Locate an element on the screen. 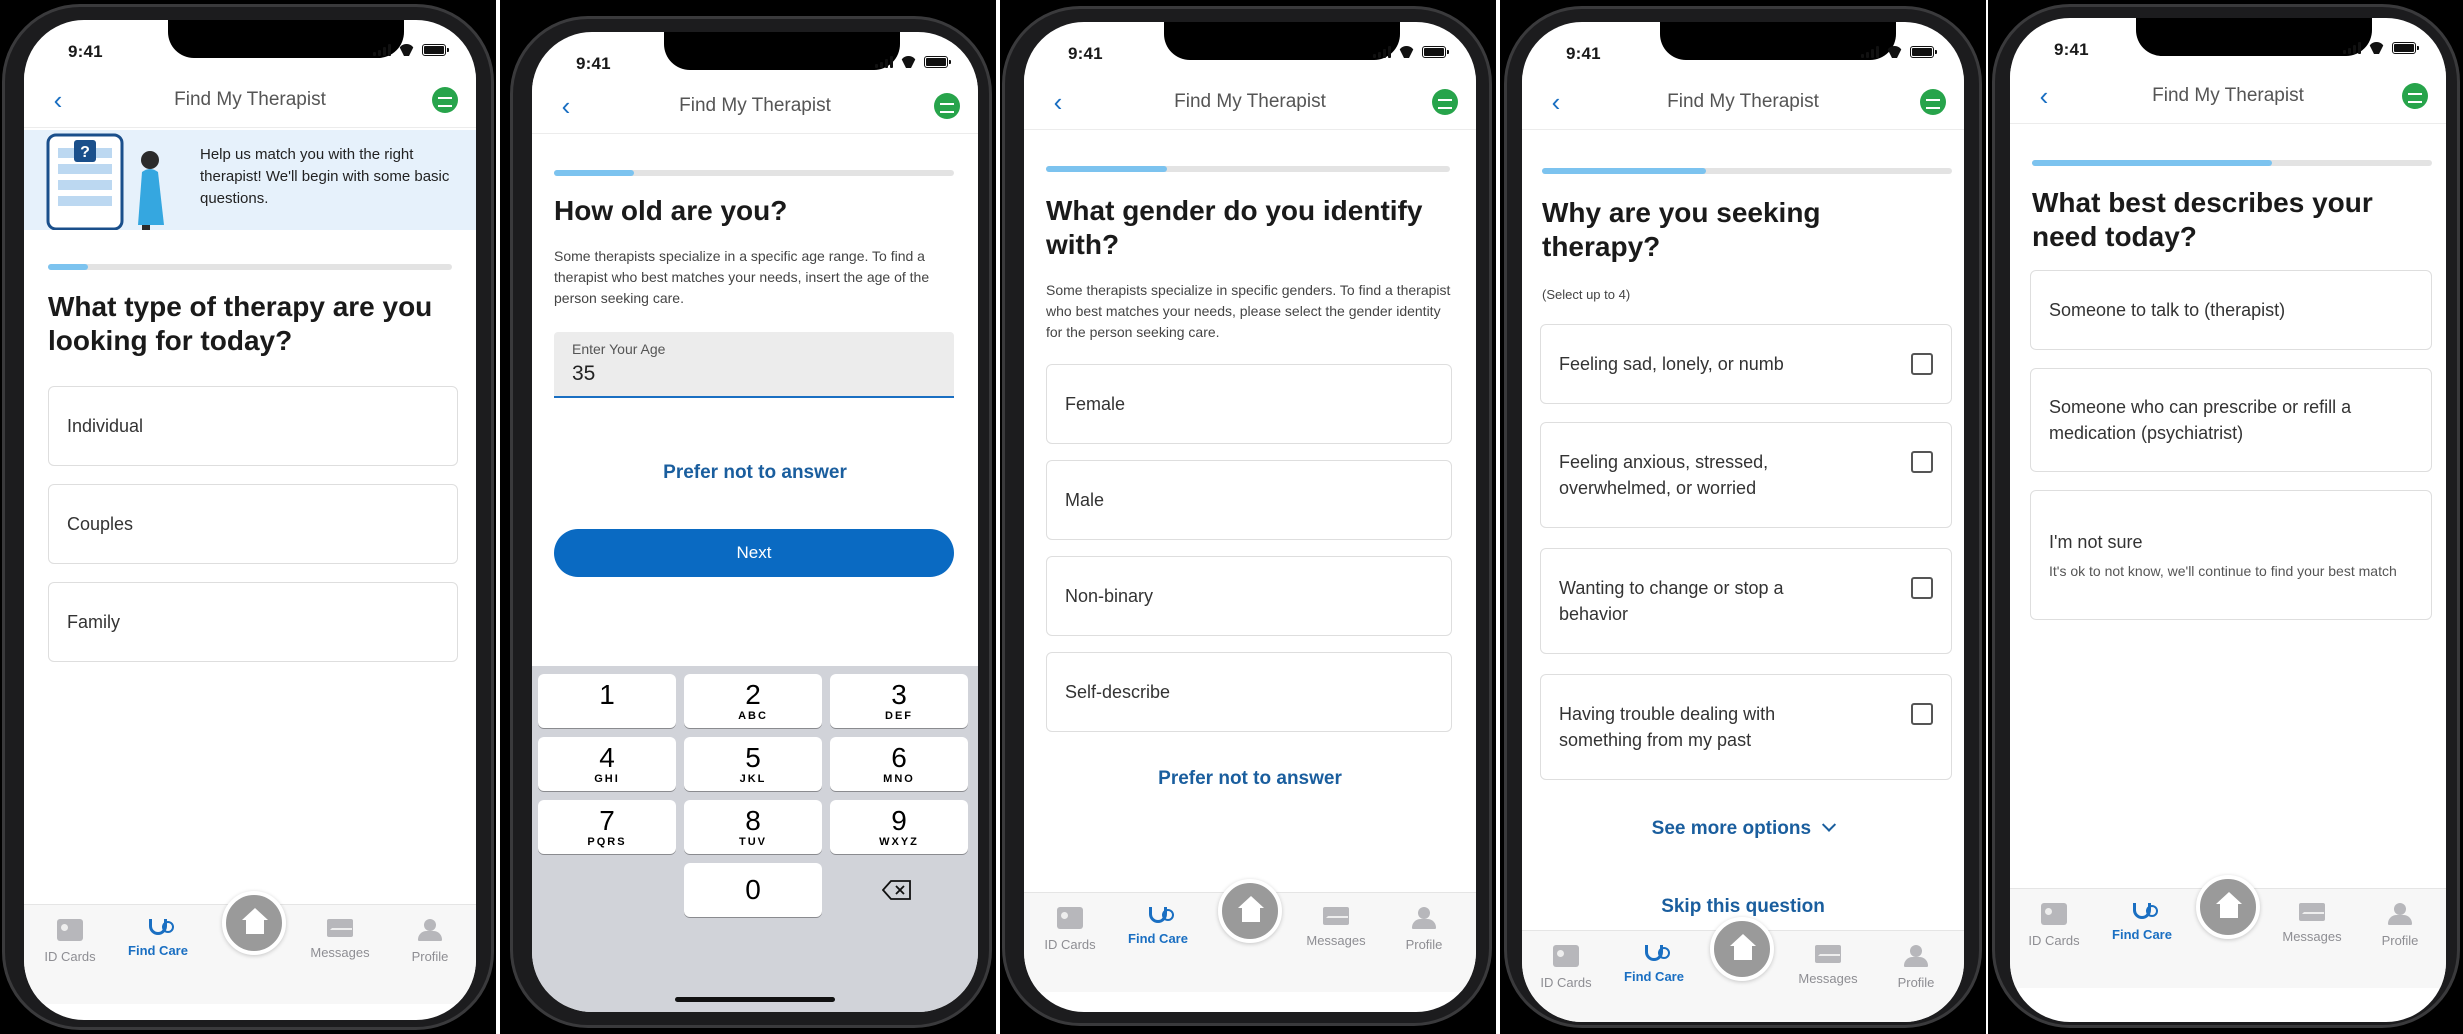 This screenshot has height=1034, width=2463. status-icons is located at coordinates (2381, 48).